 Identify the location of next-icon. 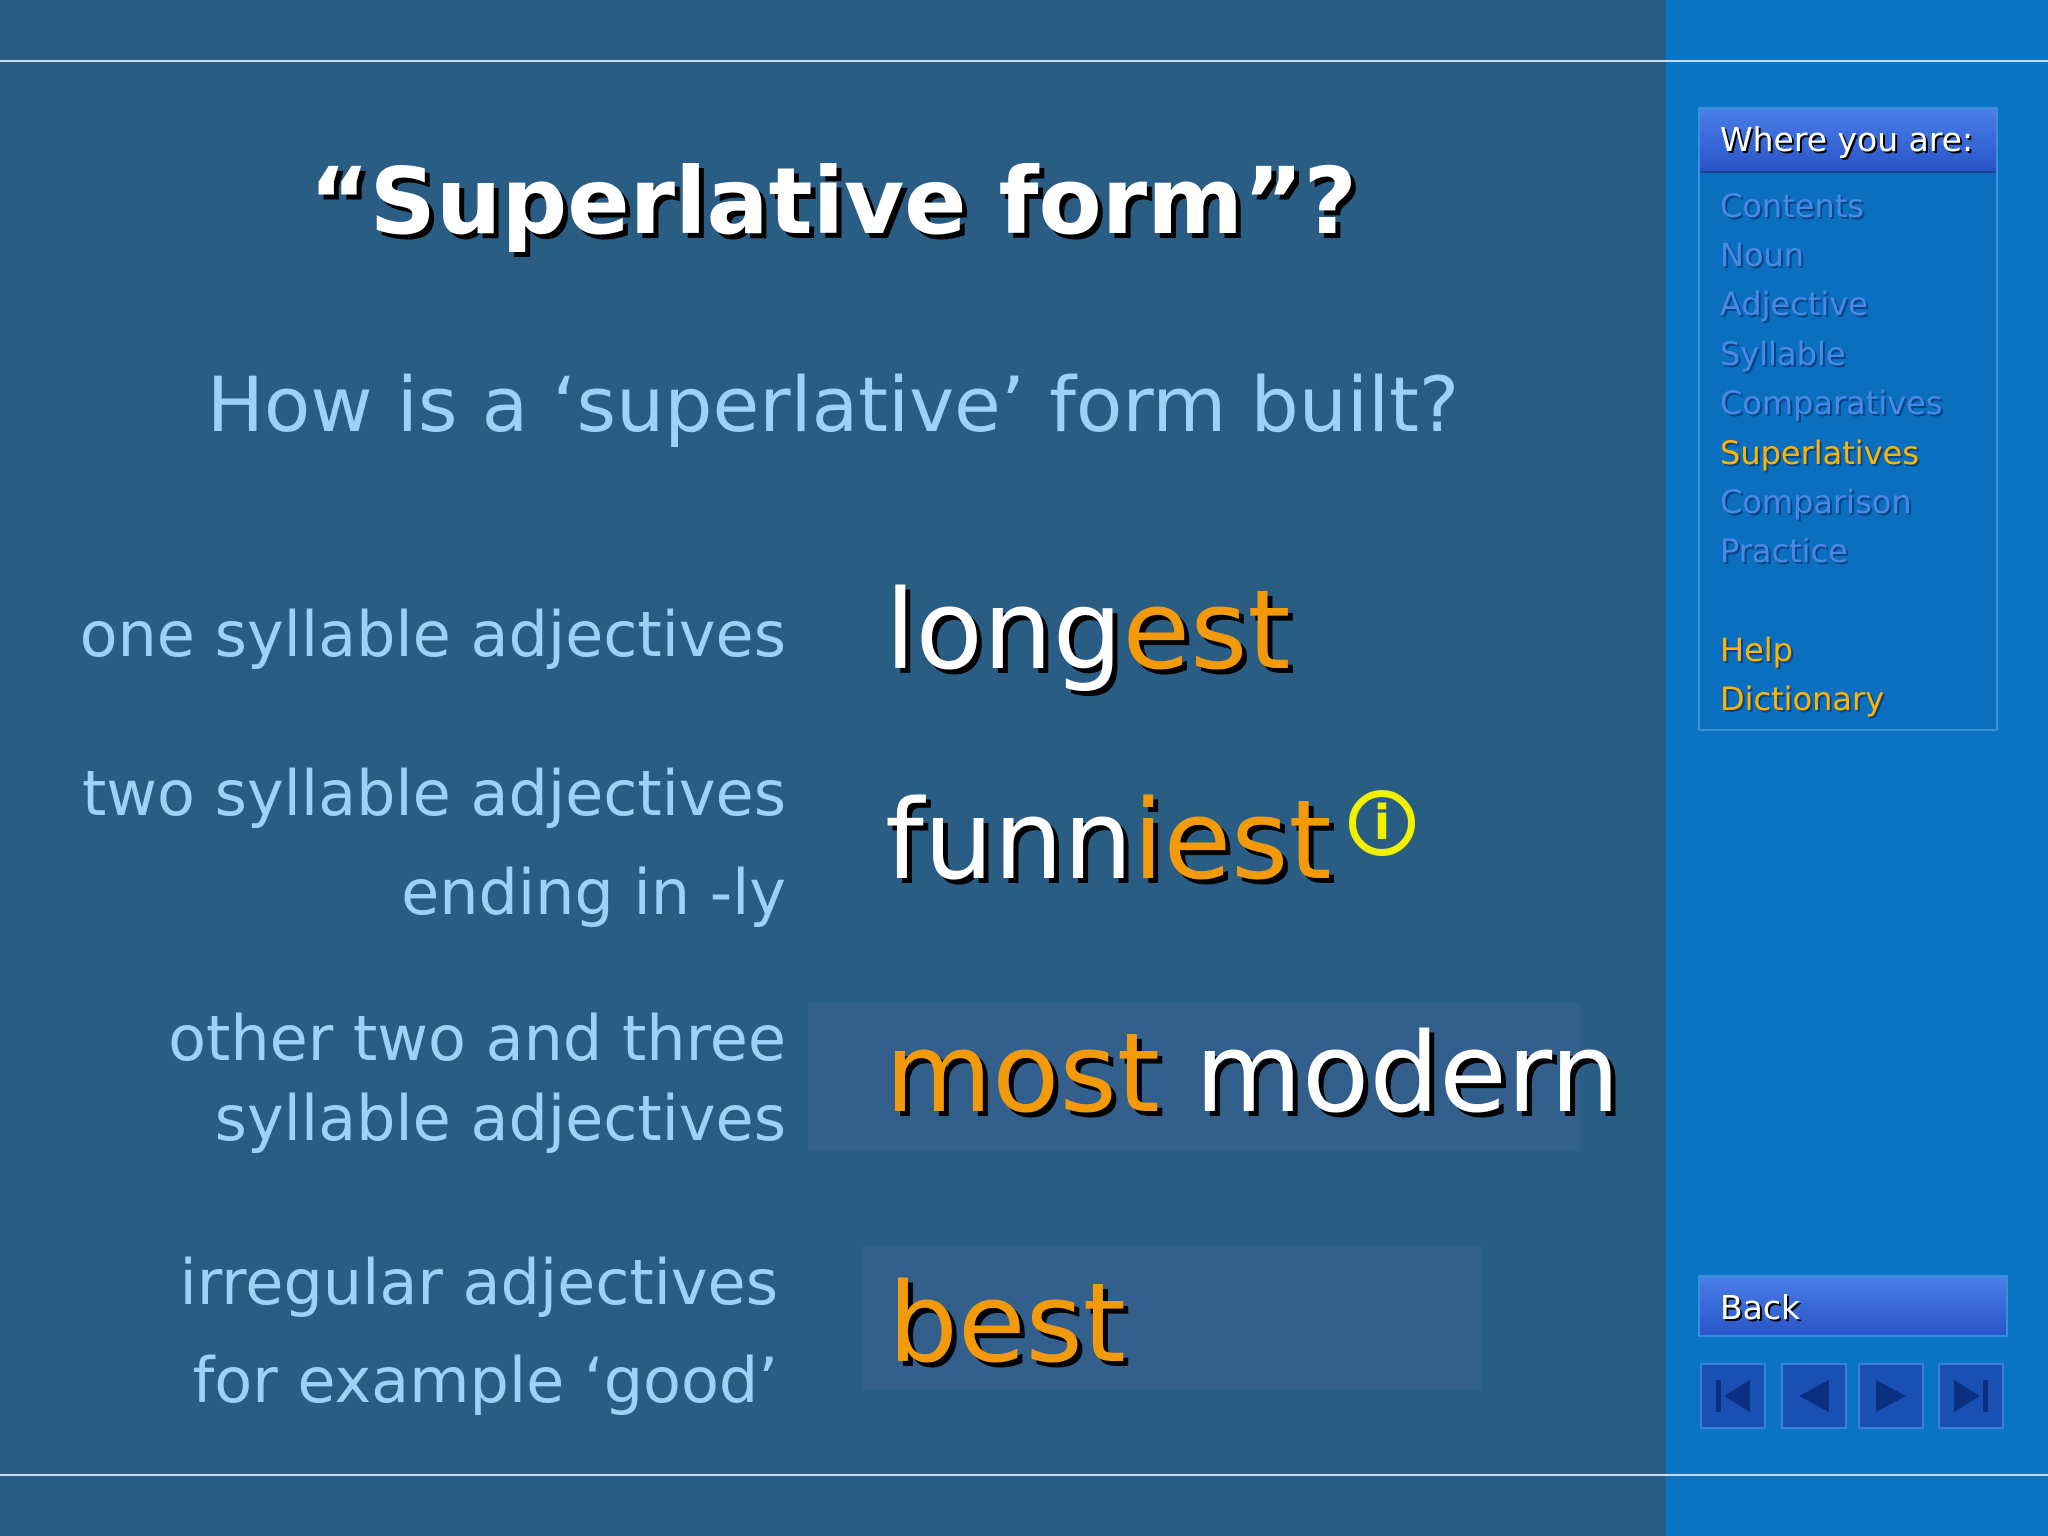
(1891, 1396).